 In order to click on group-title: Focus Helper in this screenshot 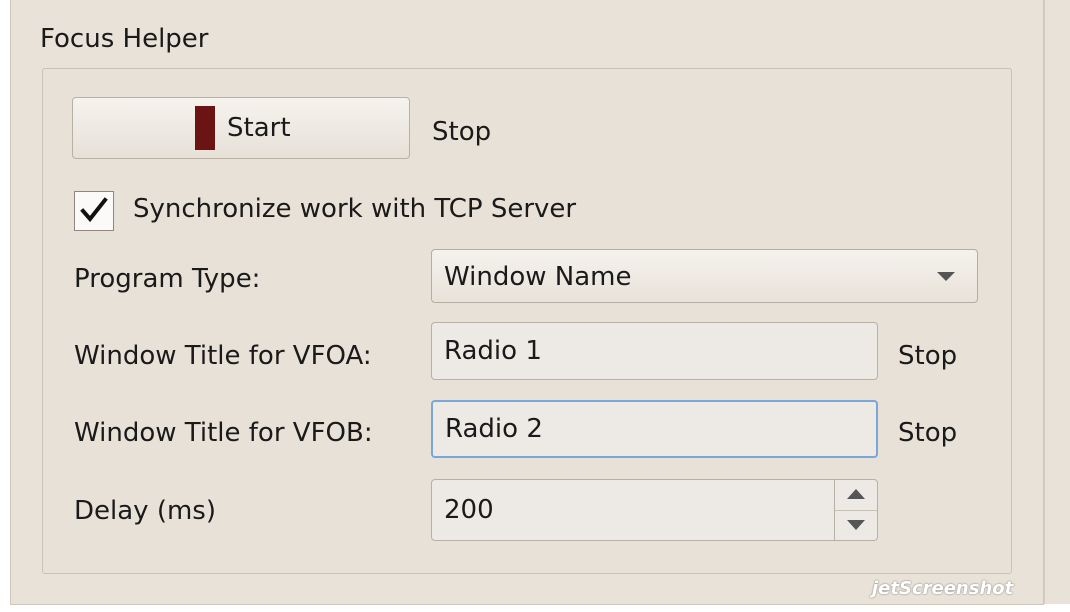, I will do `click(124, 39)`.